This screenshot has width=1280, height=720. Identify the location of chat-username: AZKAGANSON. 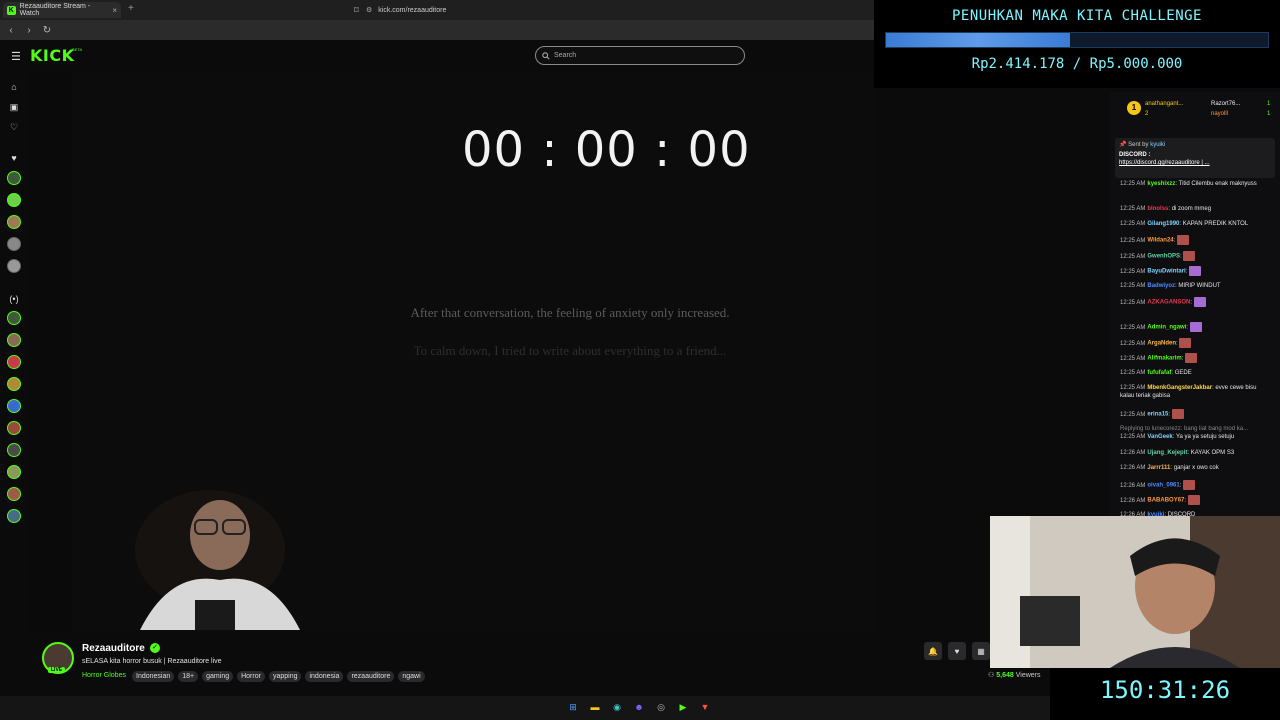
(1168, 303).